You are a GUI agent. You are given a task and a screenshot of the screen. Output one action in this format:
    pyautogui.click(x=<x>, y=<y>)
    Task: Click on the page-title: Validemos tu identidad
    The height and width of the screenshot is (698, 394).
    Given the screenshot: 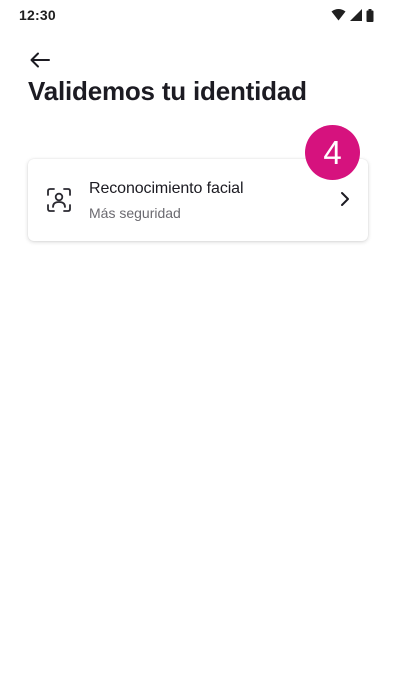 What is the action you would take?
    pyautogui.click(x=167, y=91)
    